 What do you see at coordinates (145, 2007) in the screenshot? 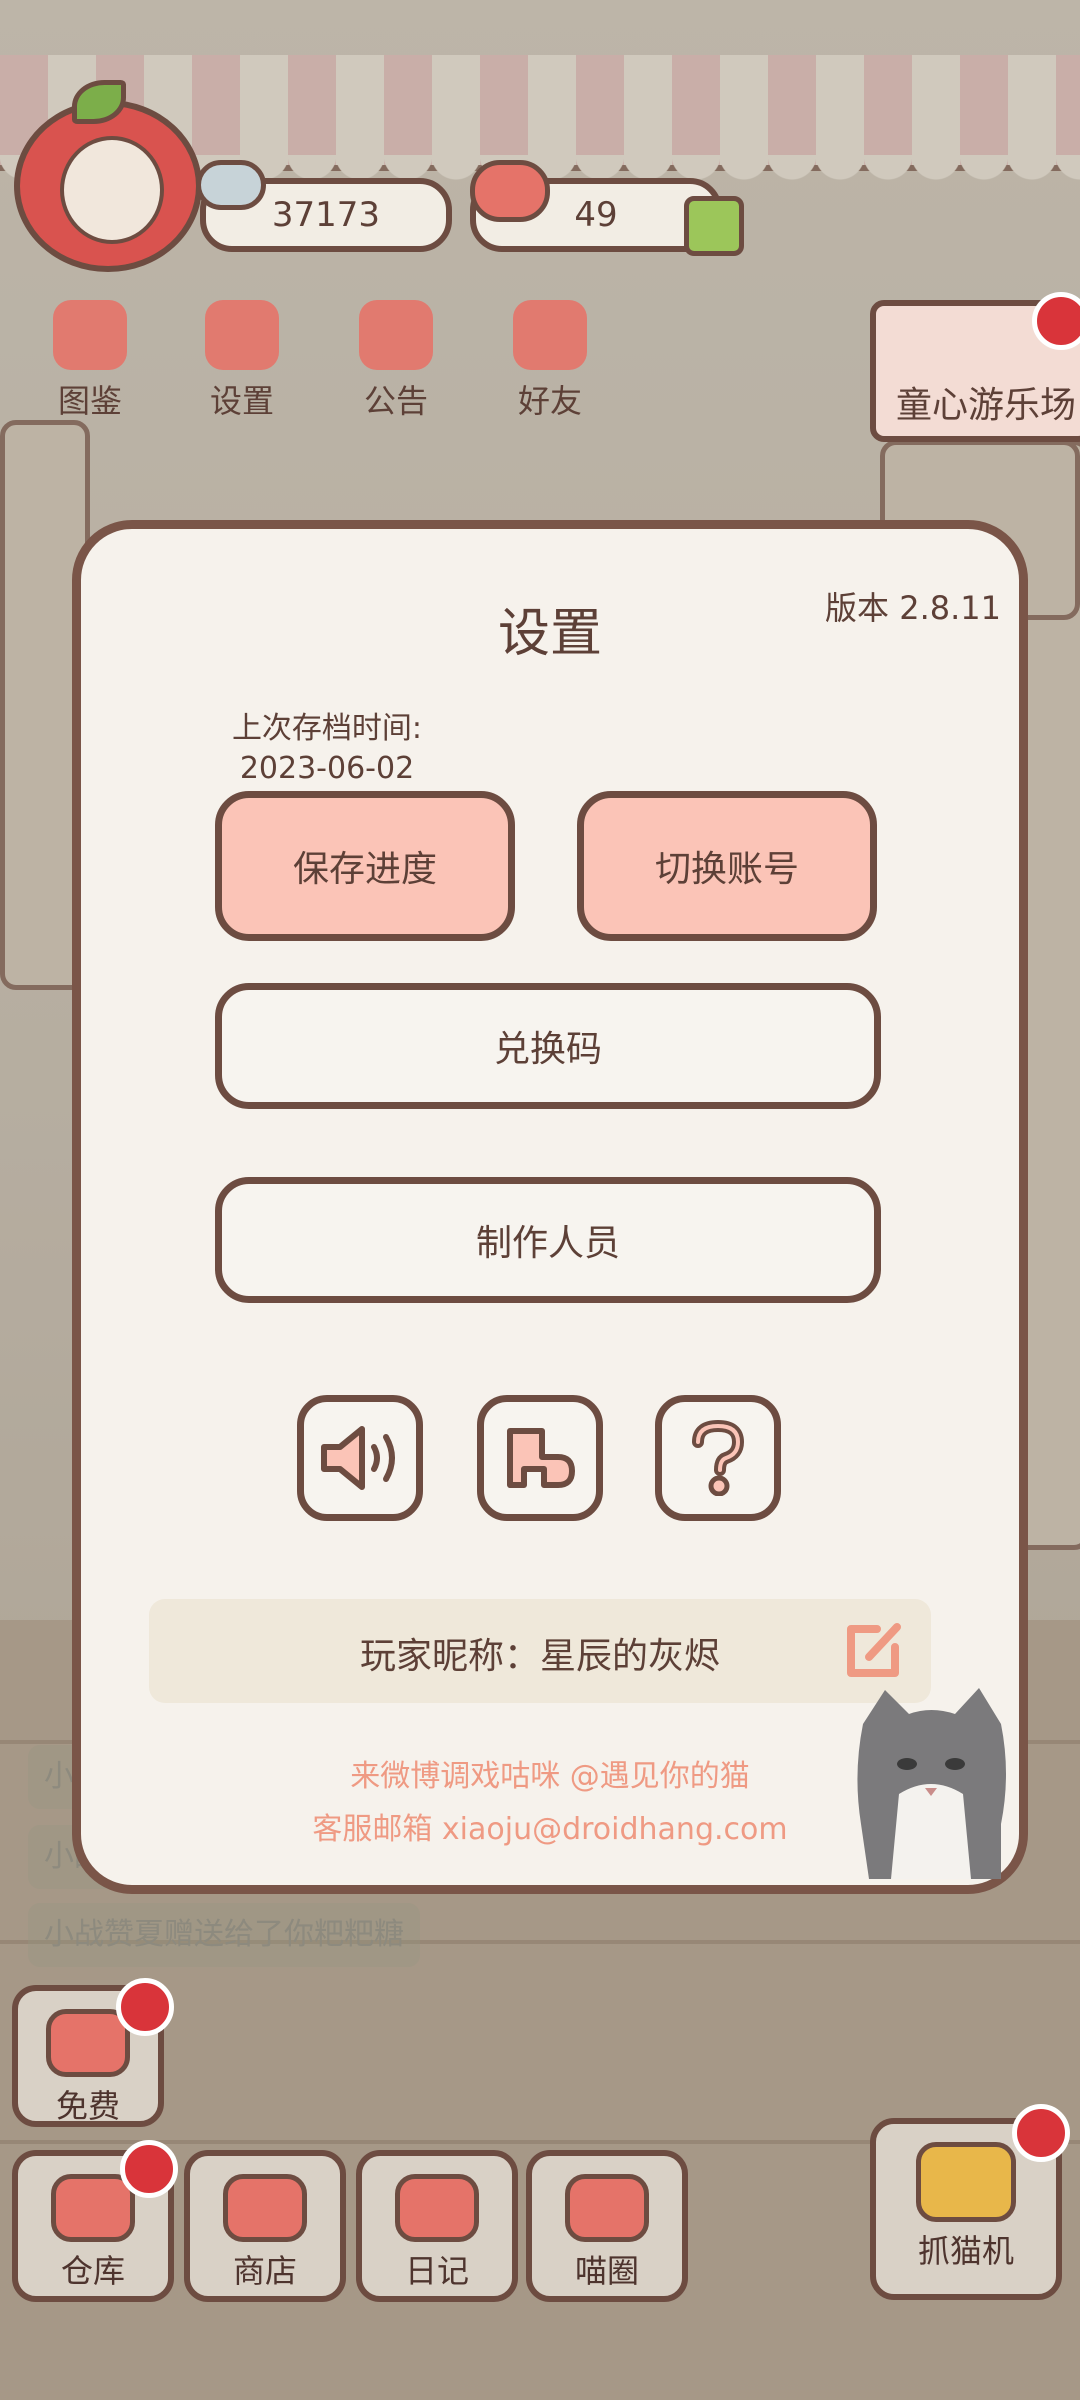
I see `free-badge` at bounding box center [145, 2007].